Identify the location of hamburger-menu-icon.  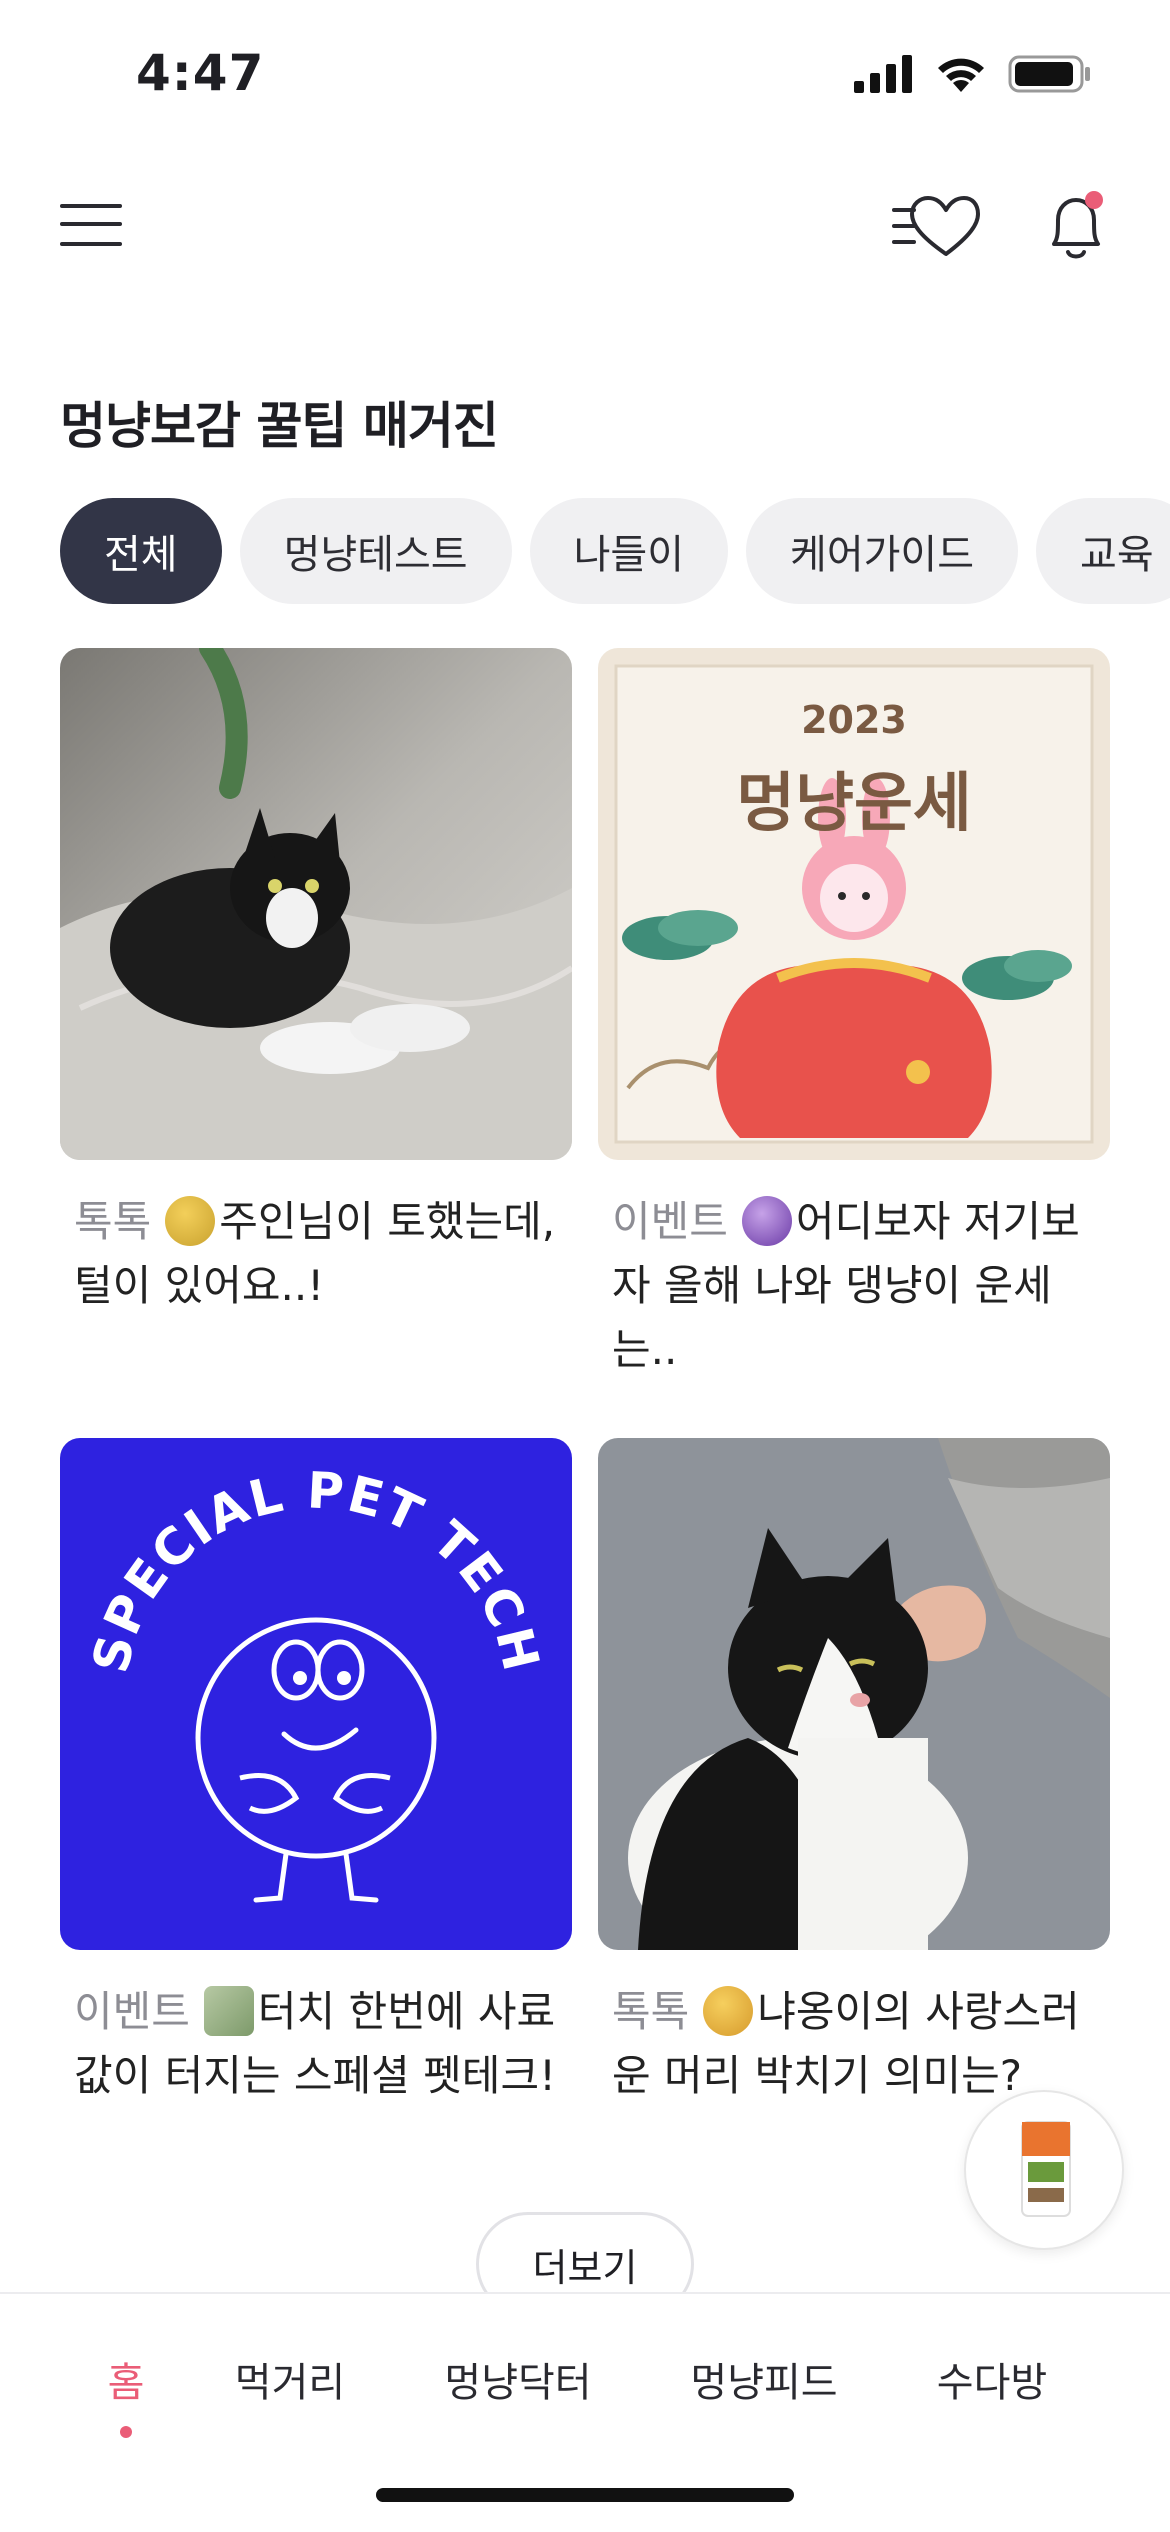
(93, 225).